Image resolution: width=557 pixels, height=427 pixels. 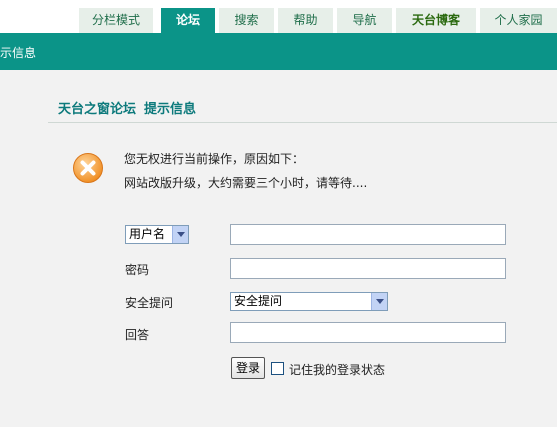 What do you see at coordinates (309, 301) in the screenshot?
I see `security-question-select: 安全提问` at bounding box center [309, 301].